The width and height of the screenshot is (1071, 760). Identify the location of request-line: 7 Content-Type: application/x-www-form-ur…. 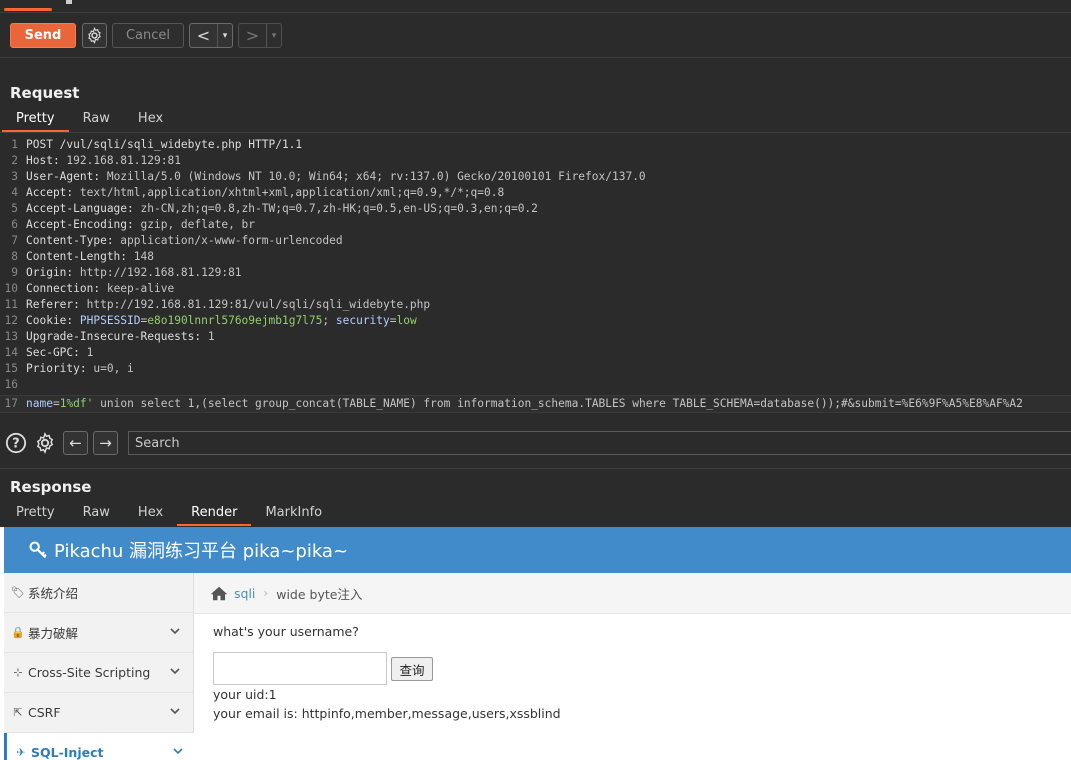
(535, 241).